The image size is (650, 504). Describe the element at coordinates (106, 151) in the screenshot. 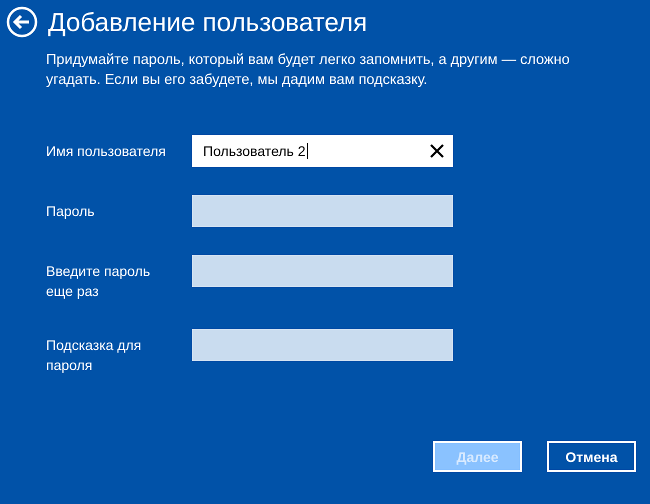

I see `field-label: Имя пользователя` at that location.